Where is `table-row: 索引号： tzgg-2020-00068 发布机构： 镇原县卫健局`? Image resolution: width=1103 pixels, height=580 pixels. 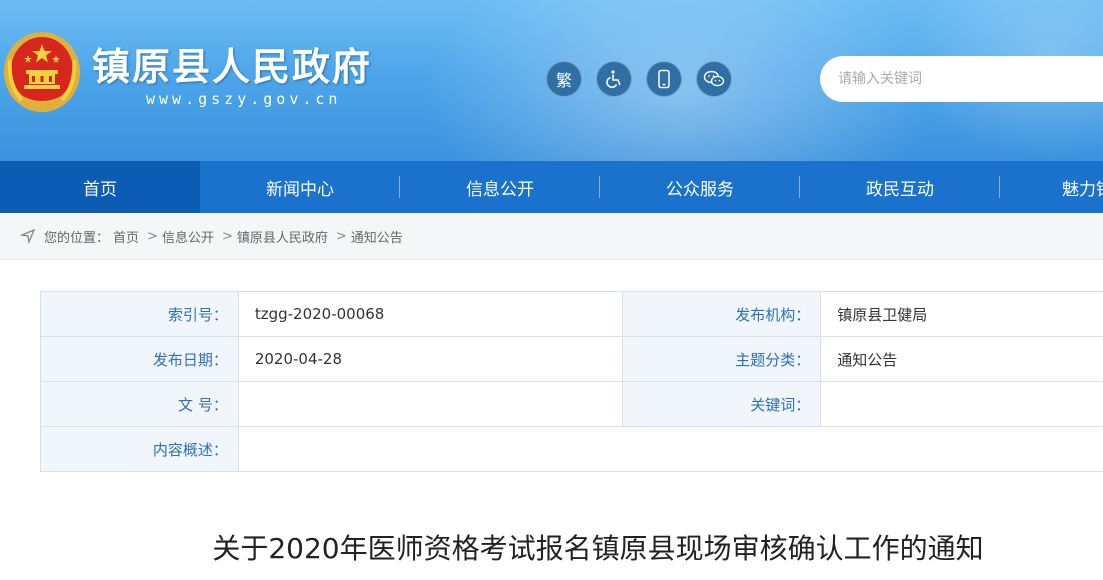 table-row: 索引号： tzgg-2020-00068 发布机构： 镇原县卫健局 is located at coordinates (571, 314).